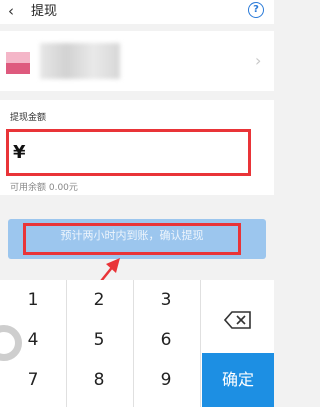 Image resolution: width=320 pixels, height=407 pixels. I want to click on key-9: 9, so click(166, 380).